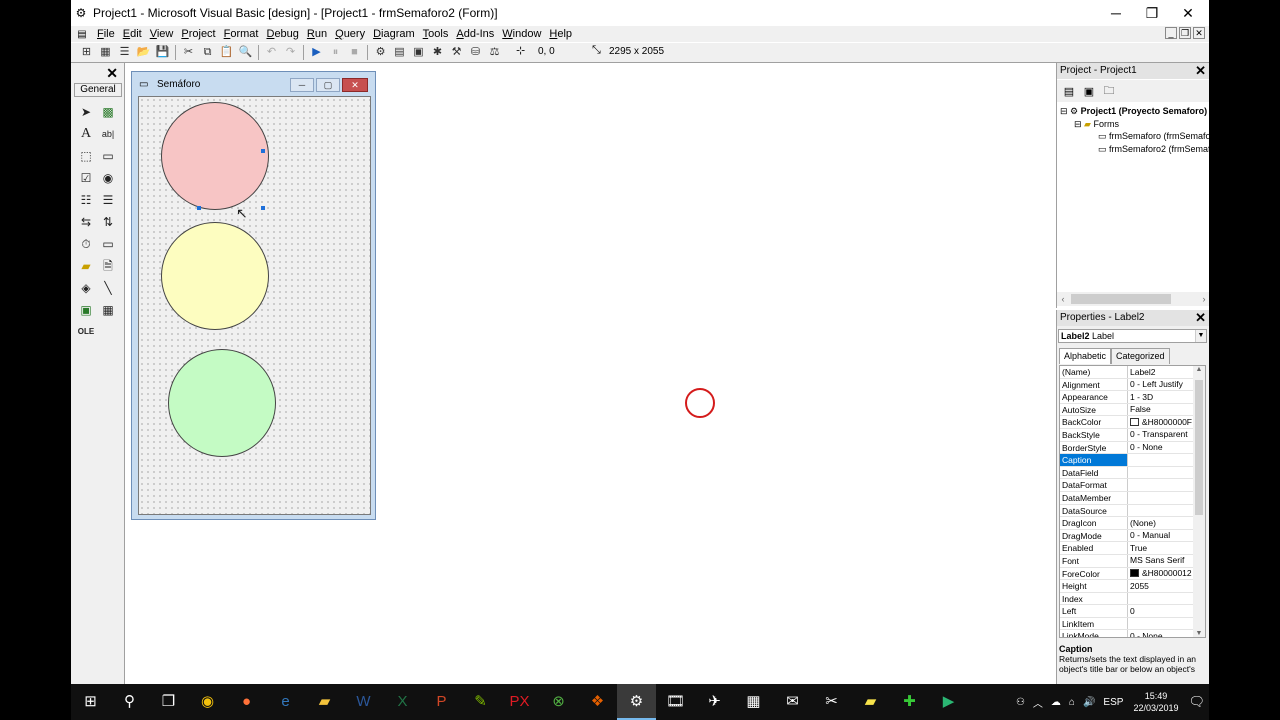 The width and height of the screenshot is (1280, 720). I want to click on property-value: (None), so click(1160, 523).